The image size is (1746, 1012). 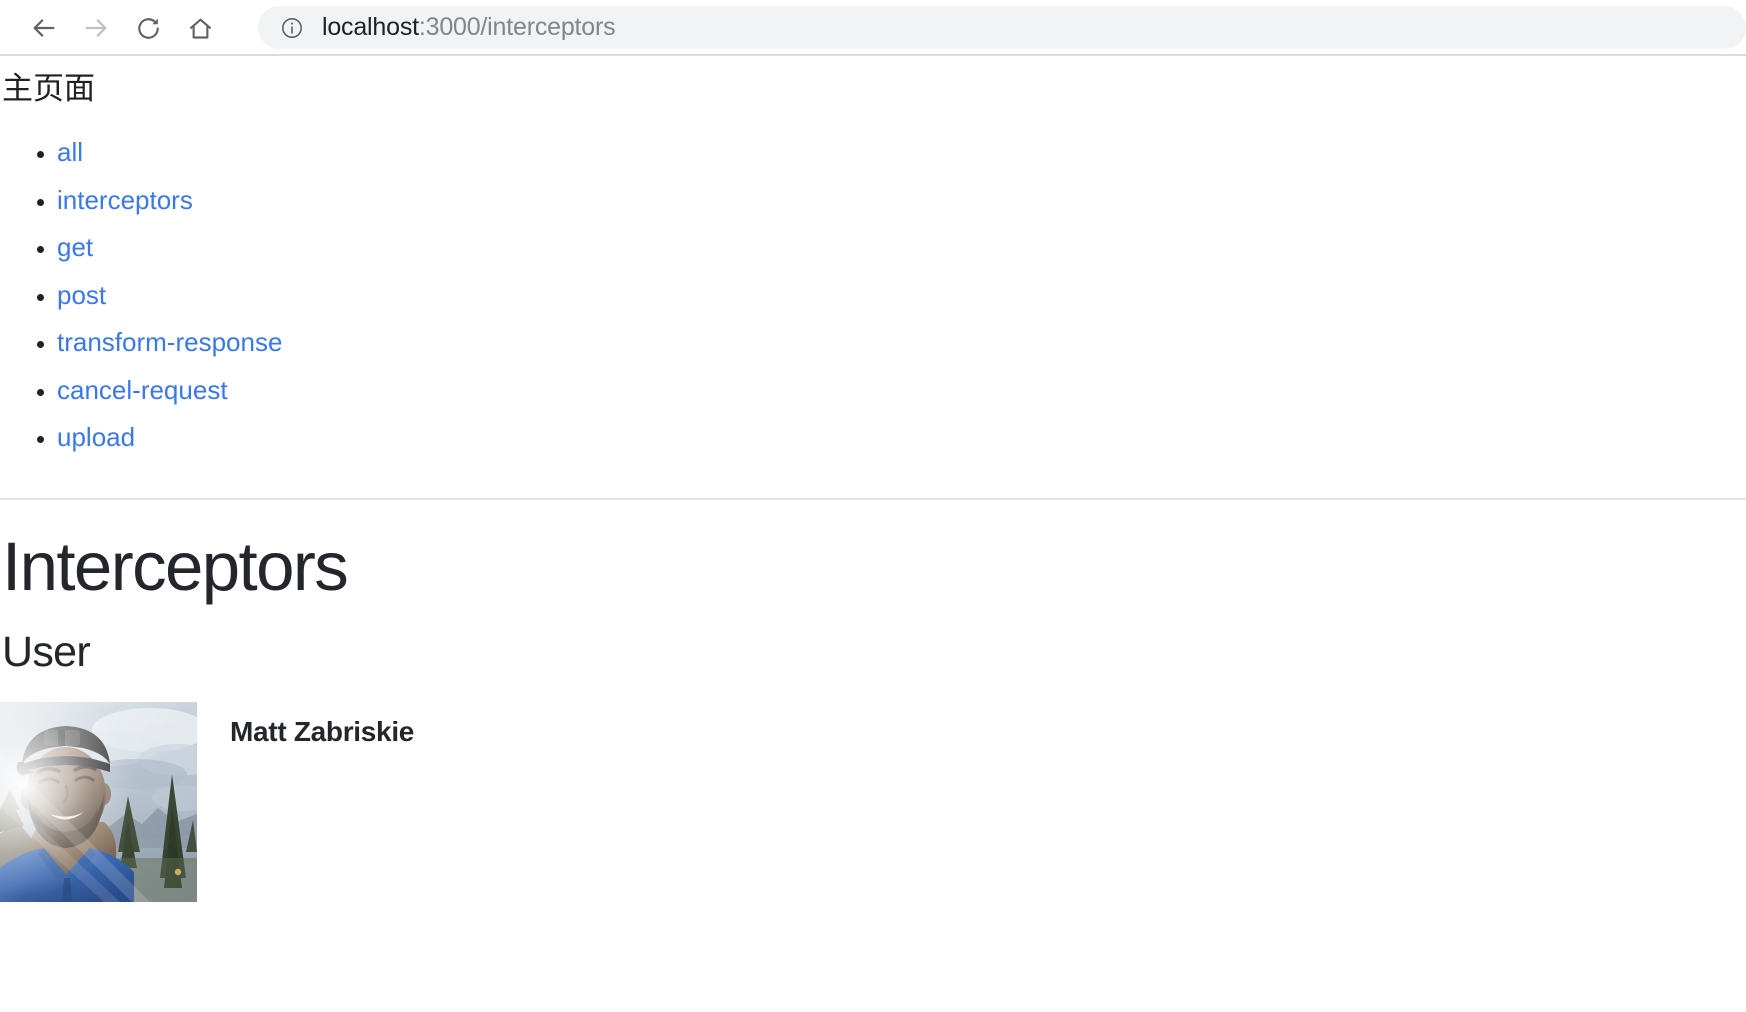 I want to click on avatar, so click(x=98, y=801).